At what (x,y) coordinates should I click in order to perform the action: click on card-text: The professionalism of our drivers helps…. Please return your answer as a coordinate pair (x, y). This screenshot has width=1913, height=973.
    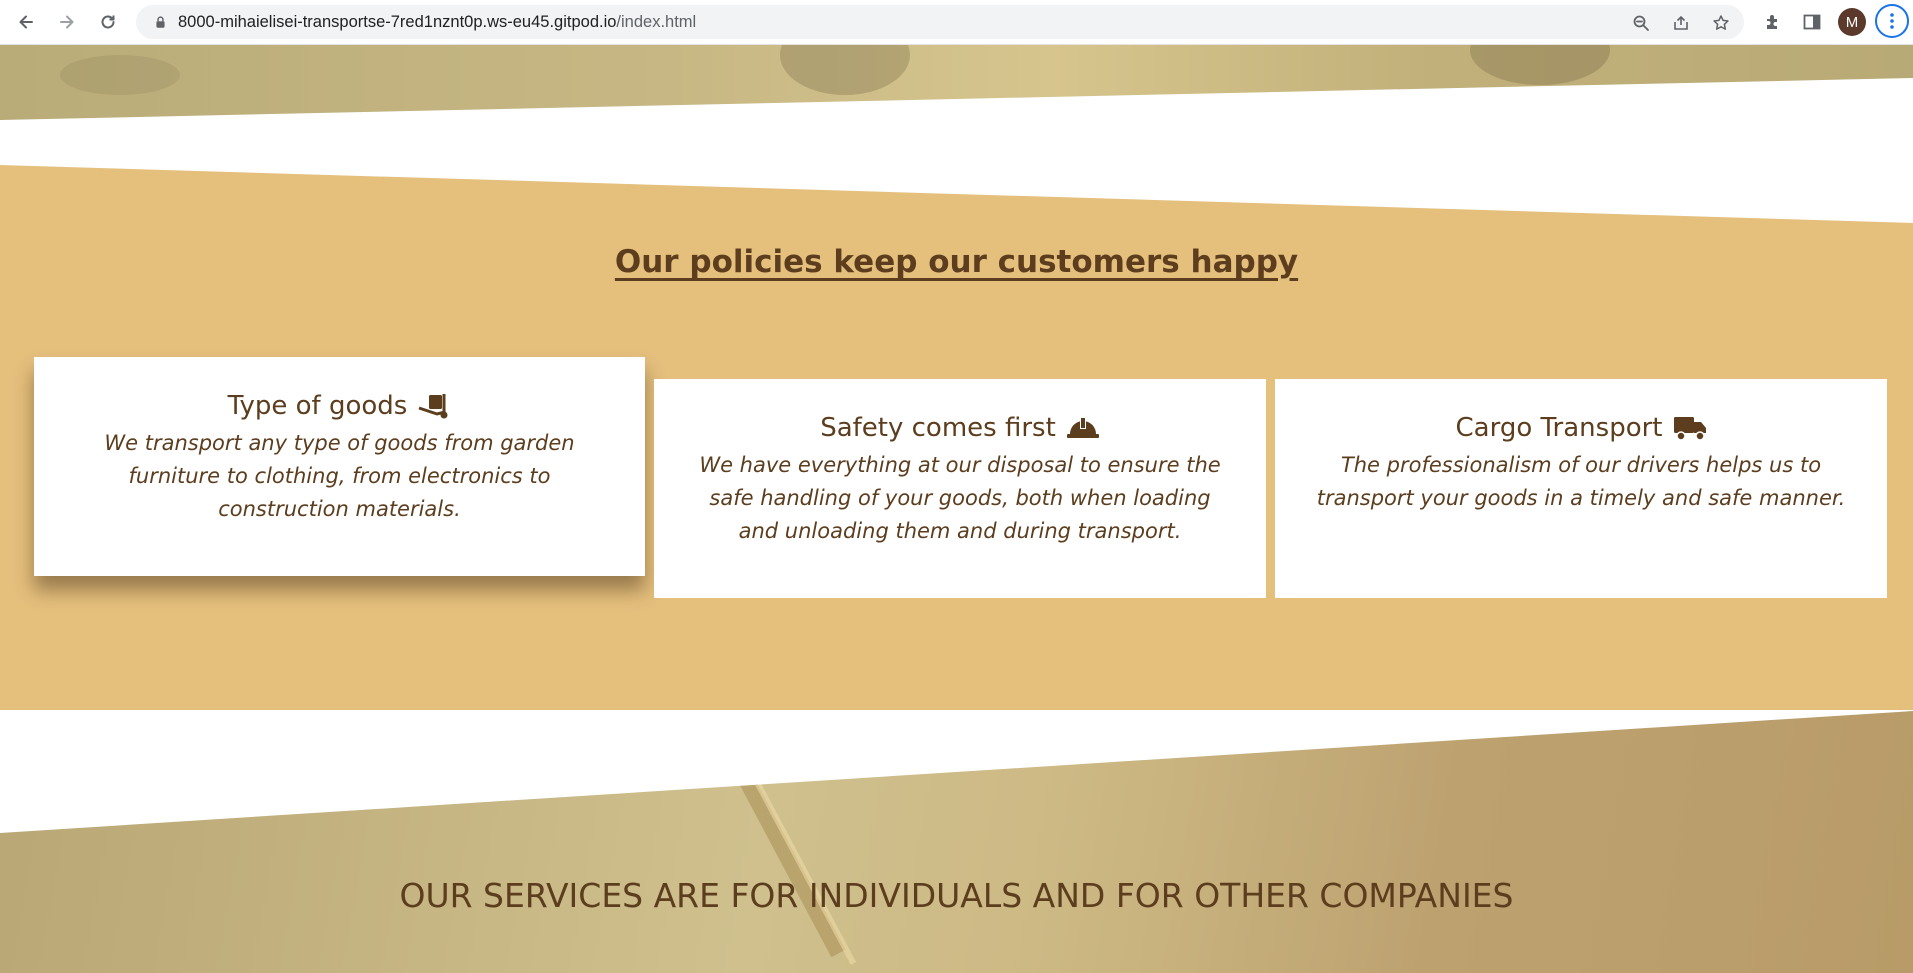
    Looking at the image, I should click on (1581, 481).